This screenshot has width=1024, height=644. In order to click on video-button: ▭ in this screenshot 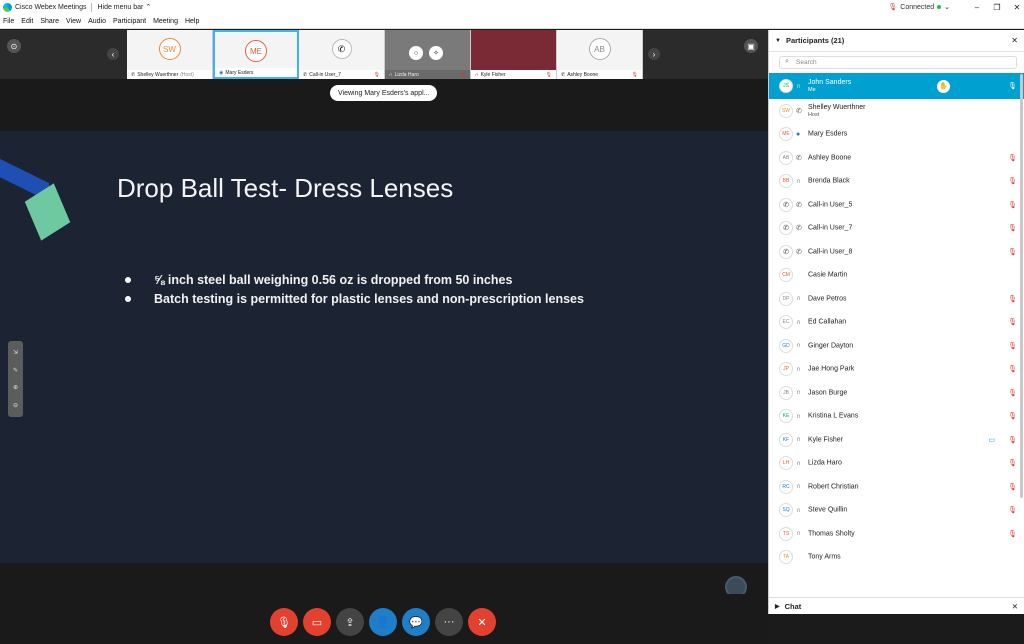, I will do `click(317, 622)`.